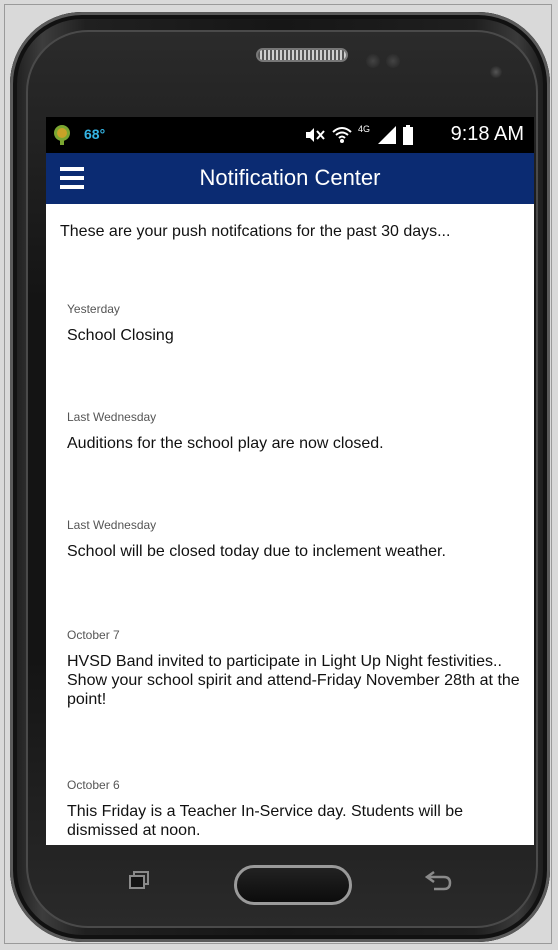 The width and height of the screenshot is (558, 950). Describe the element at coordinates (93, 309) in the screenshot. I see `notification-date: Yesterday` at that location.